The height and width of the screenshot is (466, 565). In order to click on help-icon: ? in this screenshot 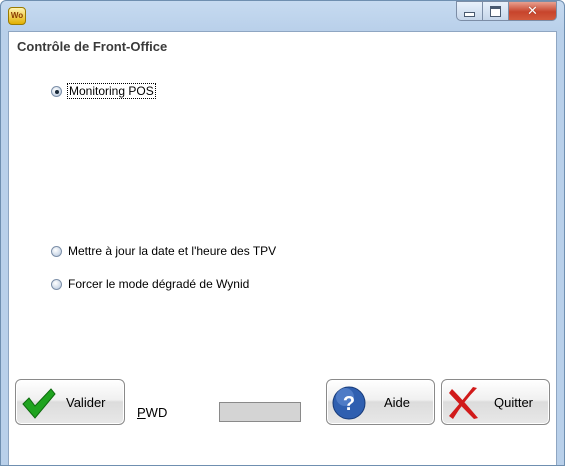, I will do `click(349, 403)`.